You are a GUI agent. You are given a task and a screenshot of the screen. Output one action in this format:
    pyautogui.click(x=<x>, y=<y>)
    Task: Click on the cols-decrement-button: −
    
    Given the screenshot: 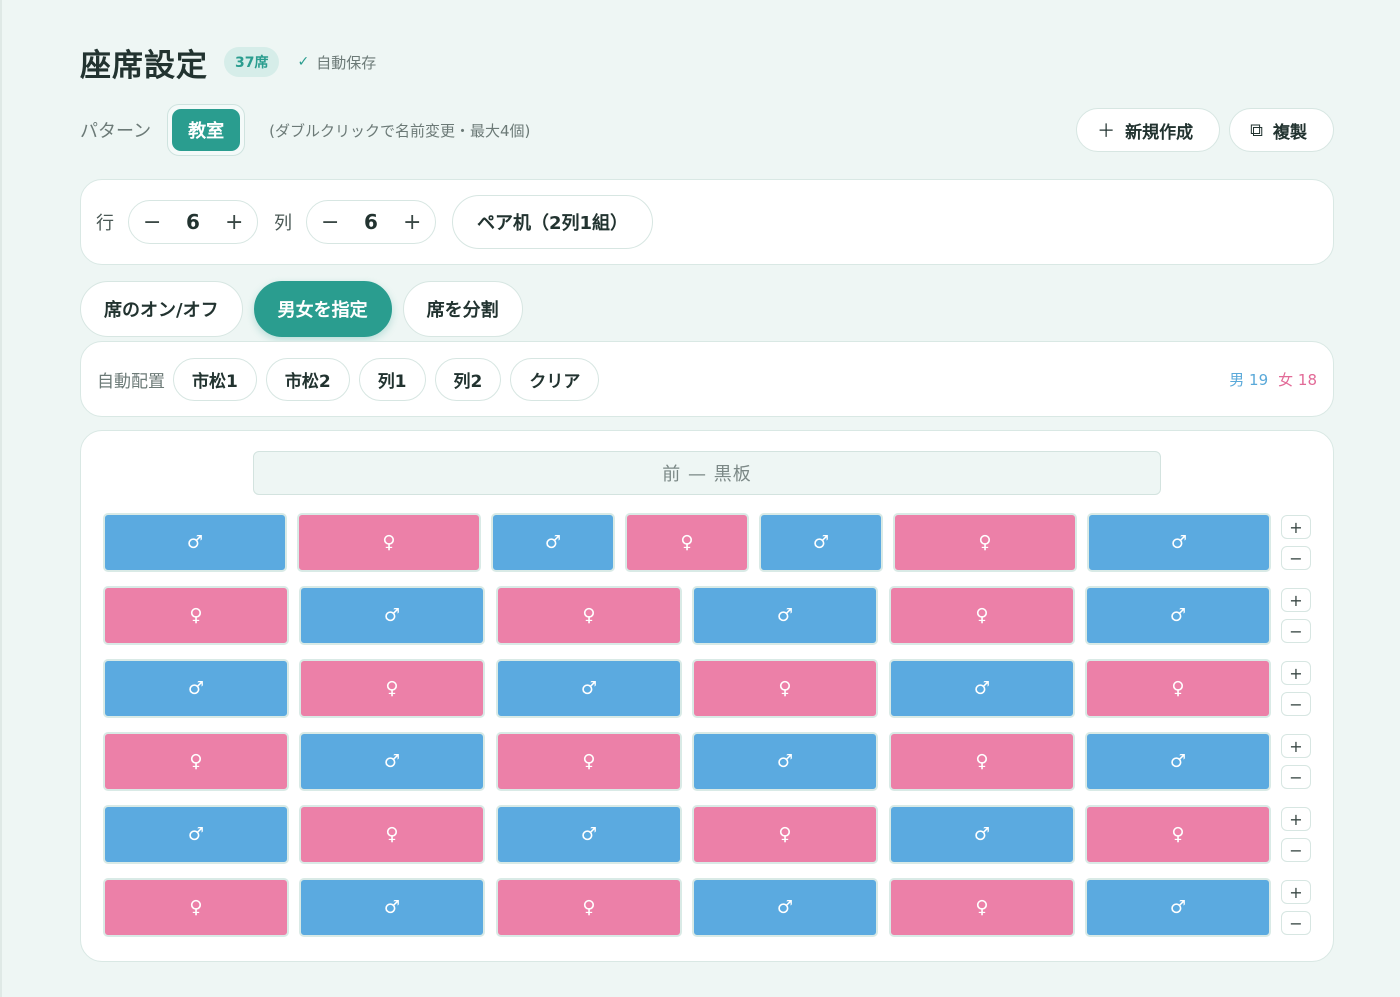 What is the action you would take?
    pyautogui.click(x=330, y=222)
    